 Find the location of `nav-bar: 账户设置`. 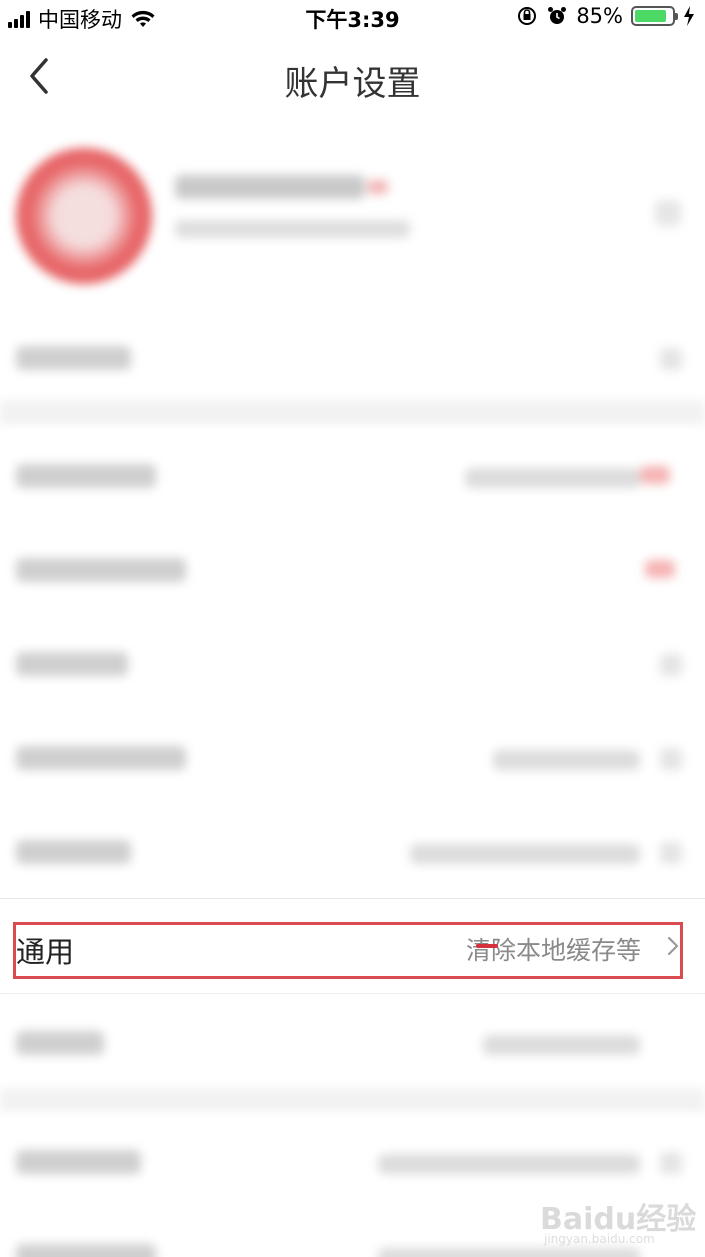

nav-bar: 账户设置 is located at coordinates (352, 78).